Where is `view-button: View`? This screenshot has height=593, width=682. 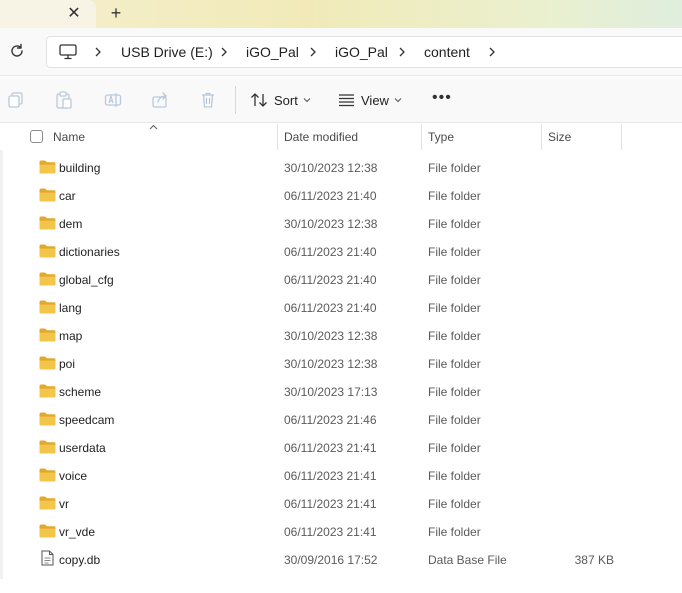
view-button: View is located at coordinates (370, 100).